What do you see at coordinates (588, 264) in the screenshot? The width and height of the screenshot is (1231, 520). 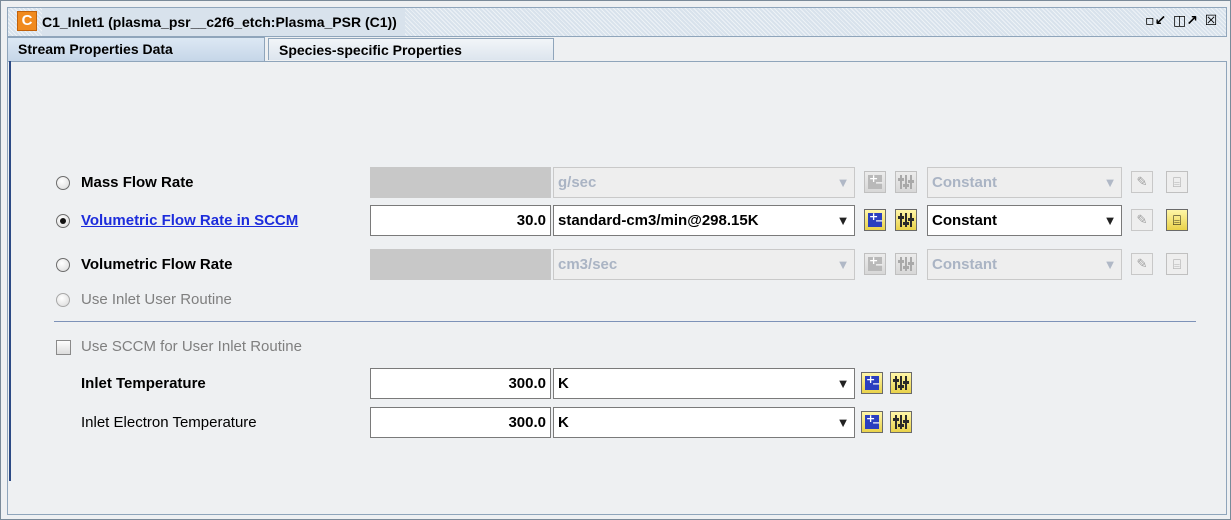 I see `volumetric-unit-value: cm3/sec` at bounding box center [588, 264].